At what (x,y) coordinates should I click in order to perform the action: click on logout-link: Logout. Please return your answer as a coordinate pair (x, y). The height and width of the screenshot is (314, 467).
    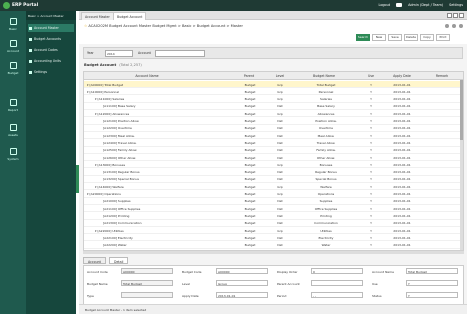
    Looking at the image, I should click on (385, 5).